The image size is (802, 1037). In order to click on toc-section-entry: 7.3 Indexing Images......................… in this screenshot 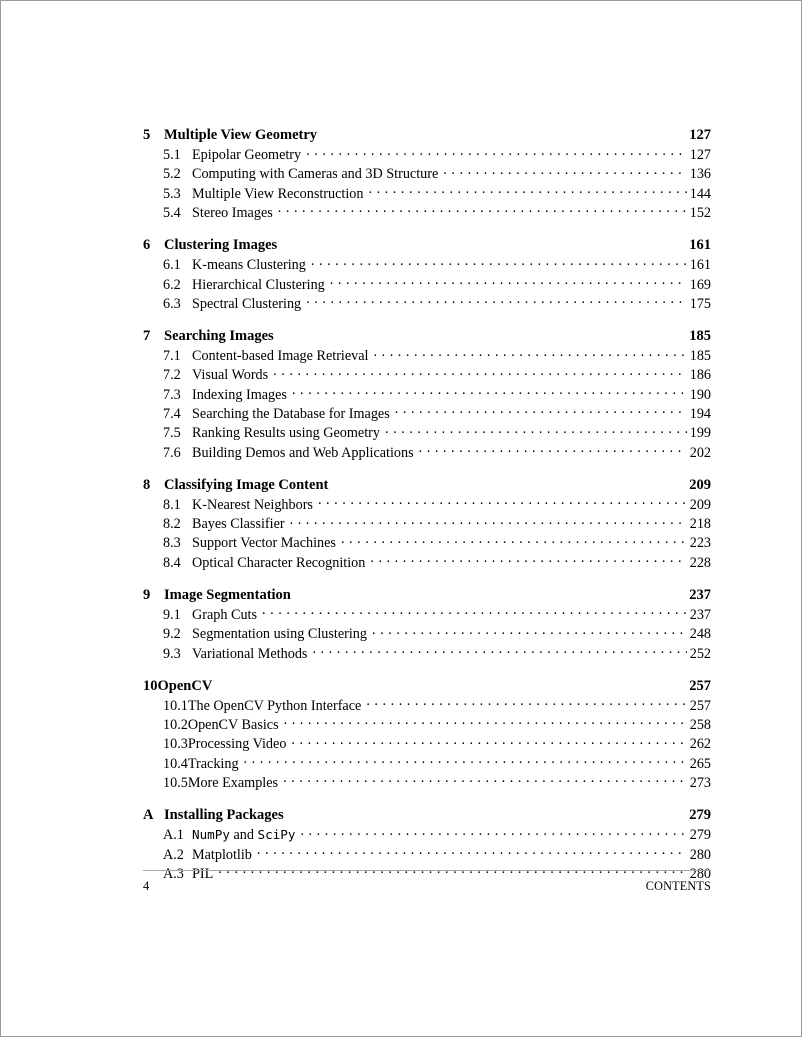, I will do `click(427, 394)`.